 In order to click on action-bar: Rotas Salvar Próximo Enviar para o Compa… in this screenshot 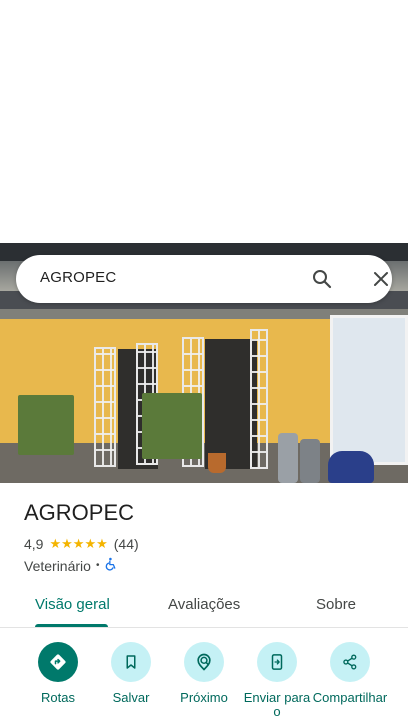, I will do `click(204, 684)`.